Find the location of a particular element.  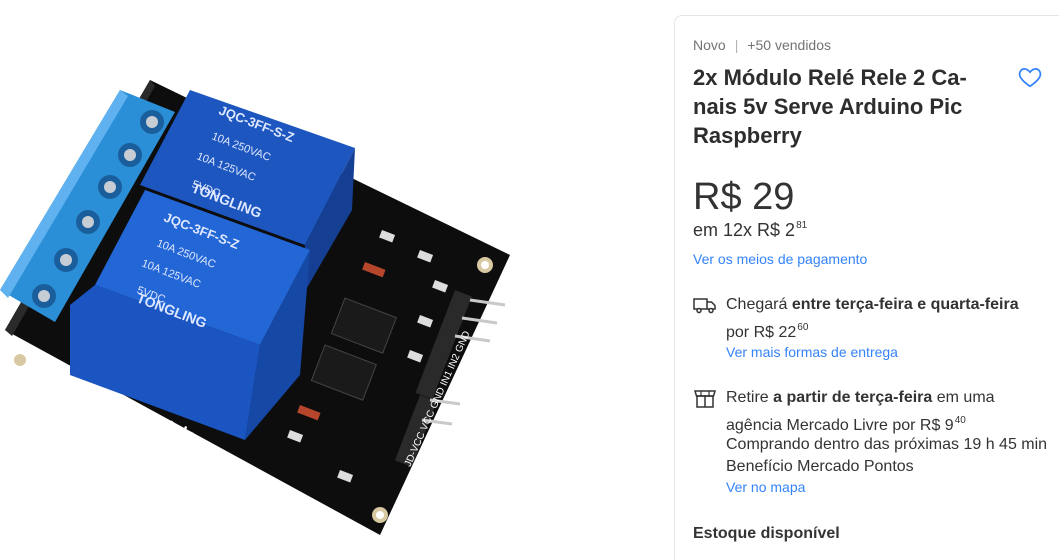

pickup-timer-prefix: Comprando dentro das próximas is located at coordinates (845, 444).